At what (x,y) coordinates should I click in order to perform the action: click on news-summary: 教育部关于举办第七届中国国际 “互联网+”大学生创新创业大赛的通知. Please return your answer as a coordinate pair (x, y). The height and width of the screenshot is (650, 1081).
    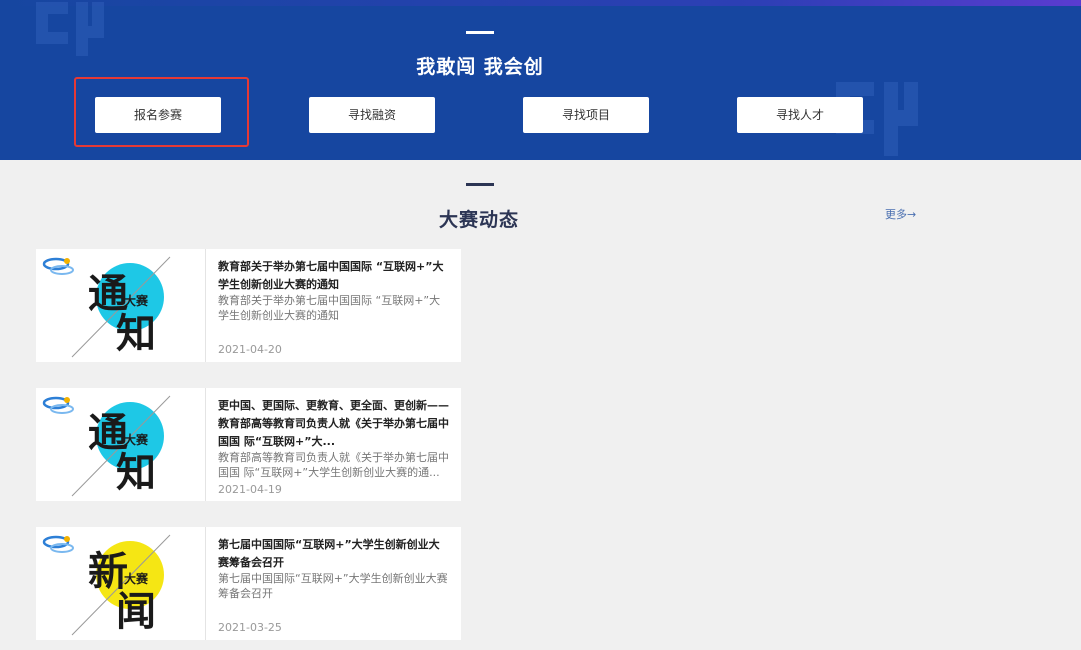
    Looking at the image, I should click on (329, 308).